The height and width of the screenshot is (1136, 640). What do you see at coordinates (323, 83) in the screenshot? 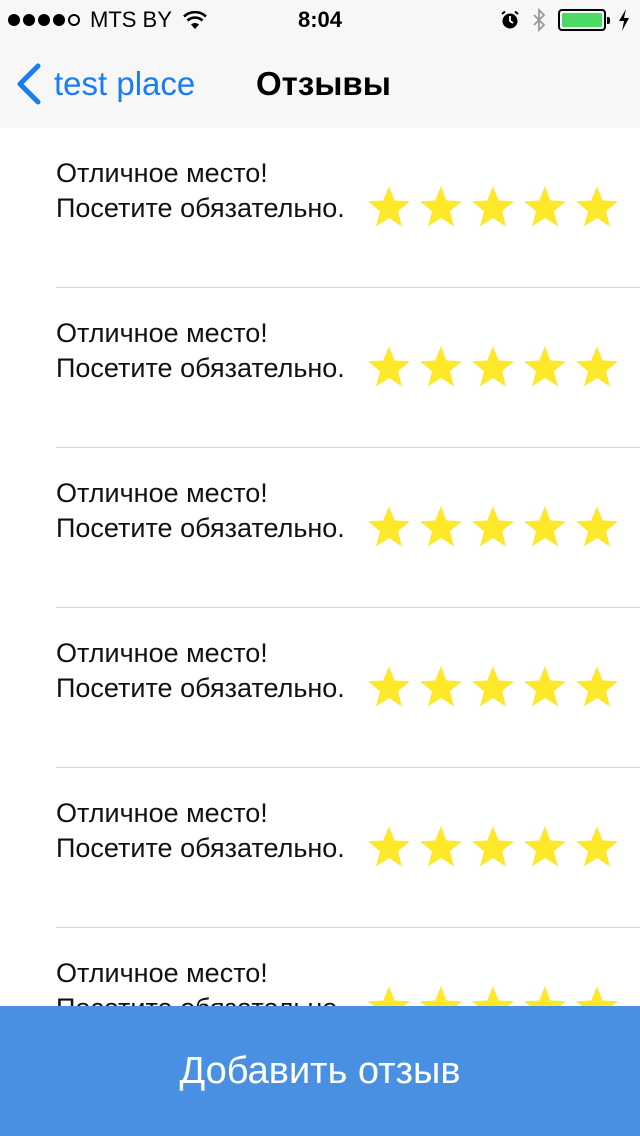
I see `page-title: Отзывы` at bounding box center [323, 83].